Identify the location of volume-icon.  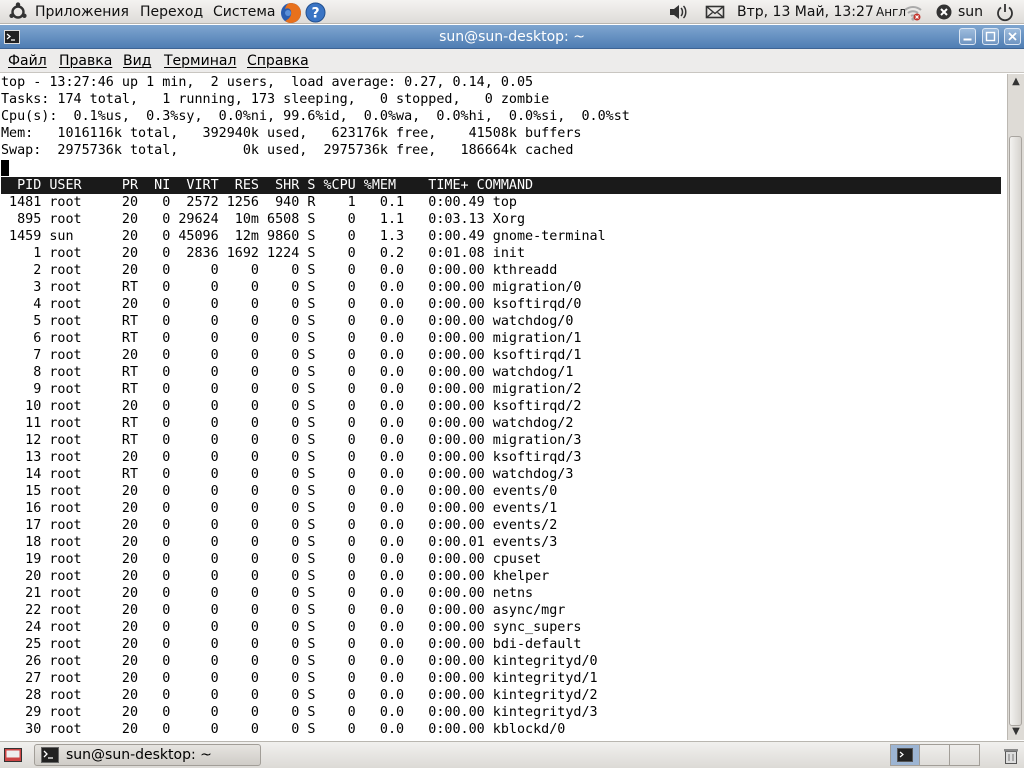
(678, 12).